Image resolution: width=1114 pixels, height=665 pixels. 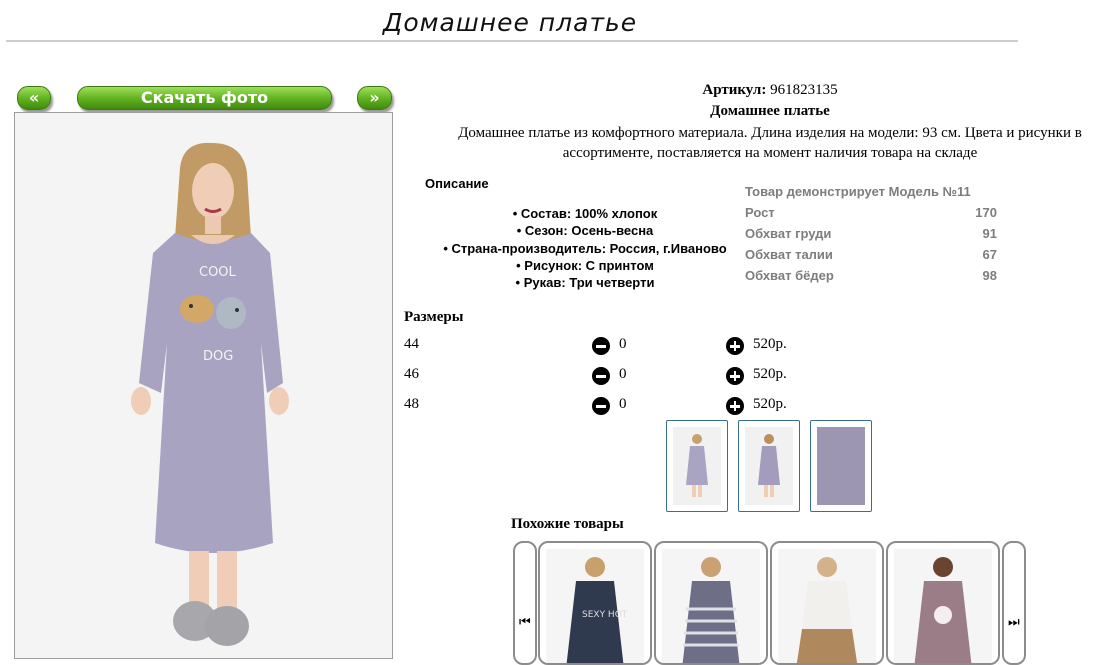 I want to click on skip-forward-icon: ⏭, so click(x=1014, y=622).